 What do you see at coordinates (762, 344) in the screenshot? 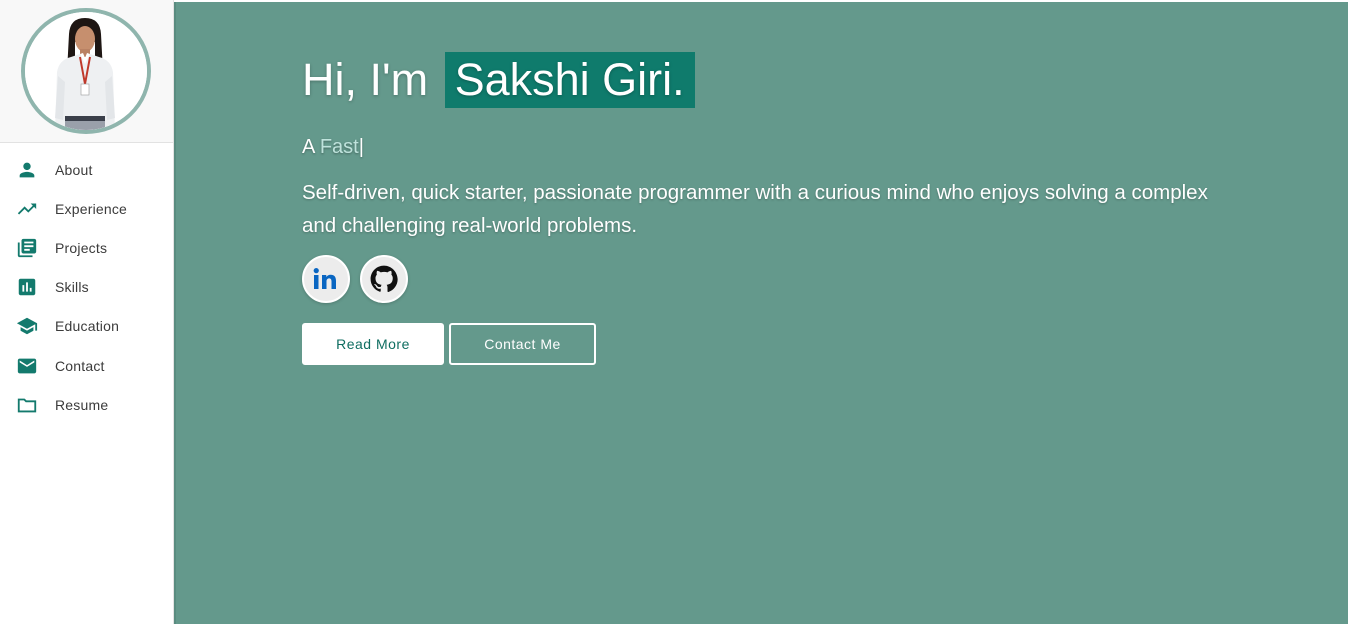
I see `hero-actions: Read More Contact Me` at bounding box center [762, 344].